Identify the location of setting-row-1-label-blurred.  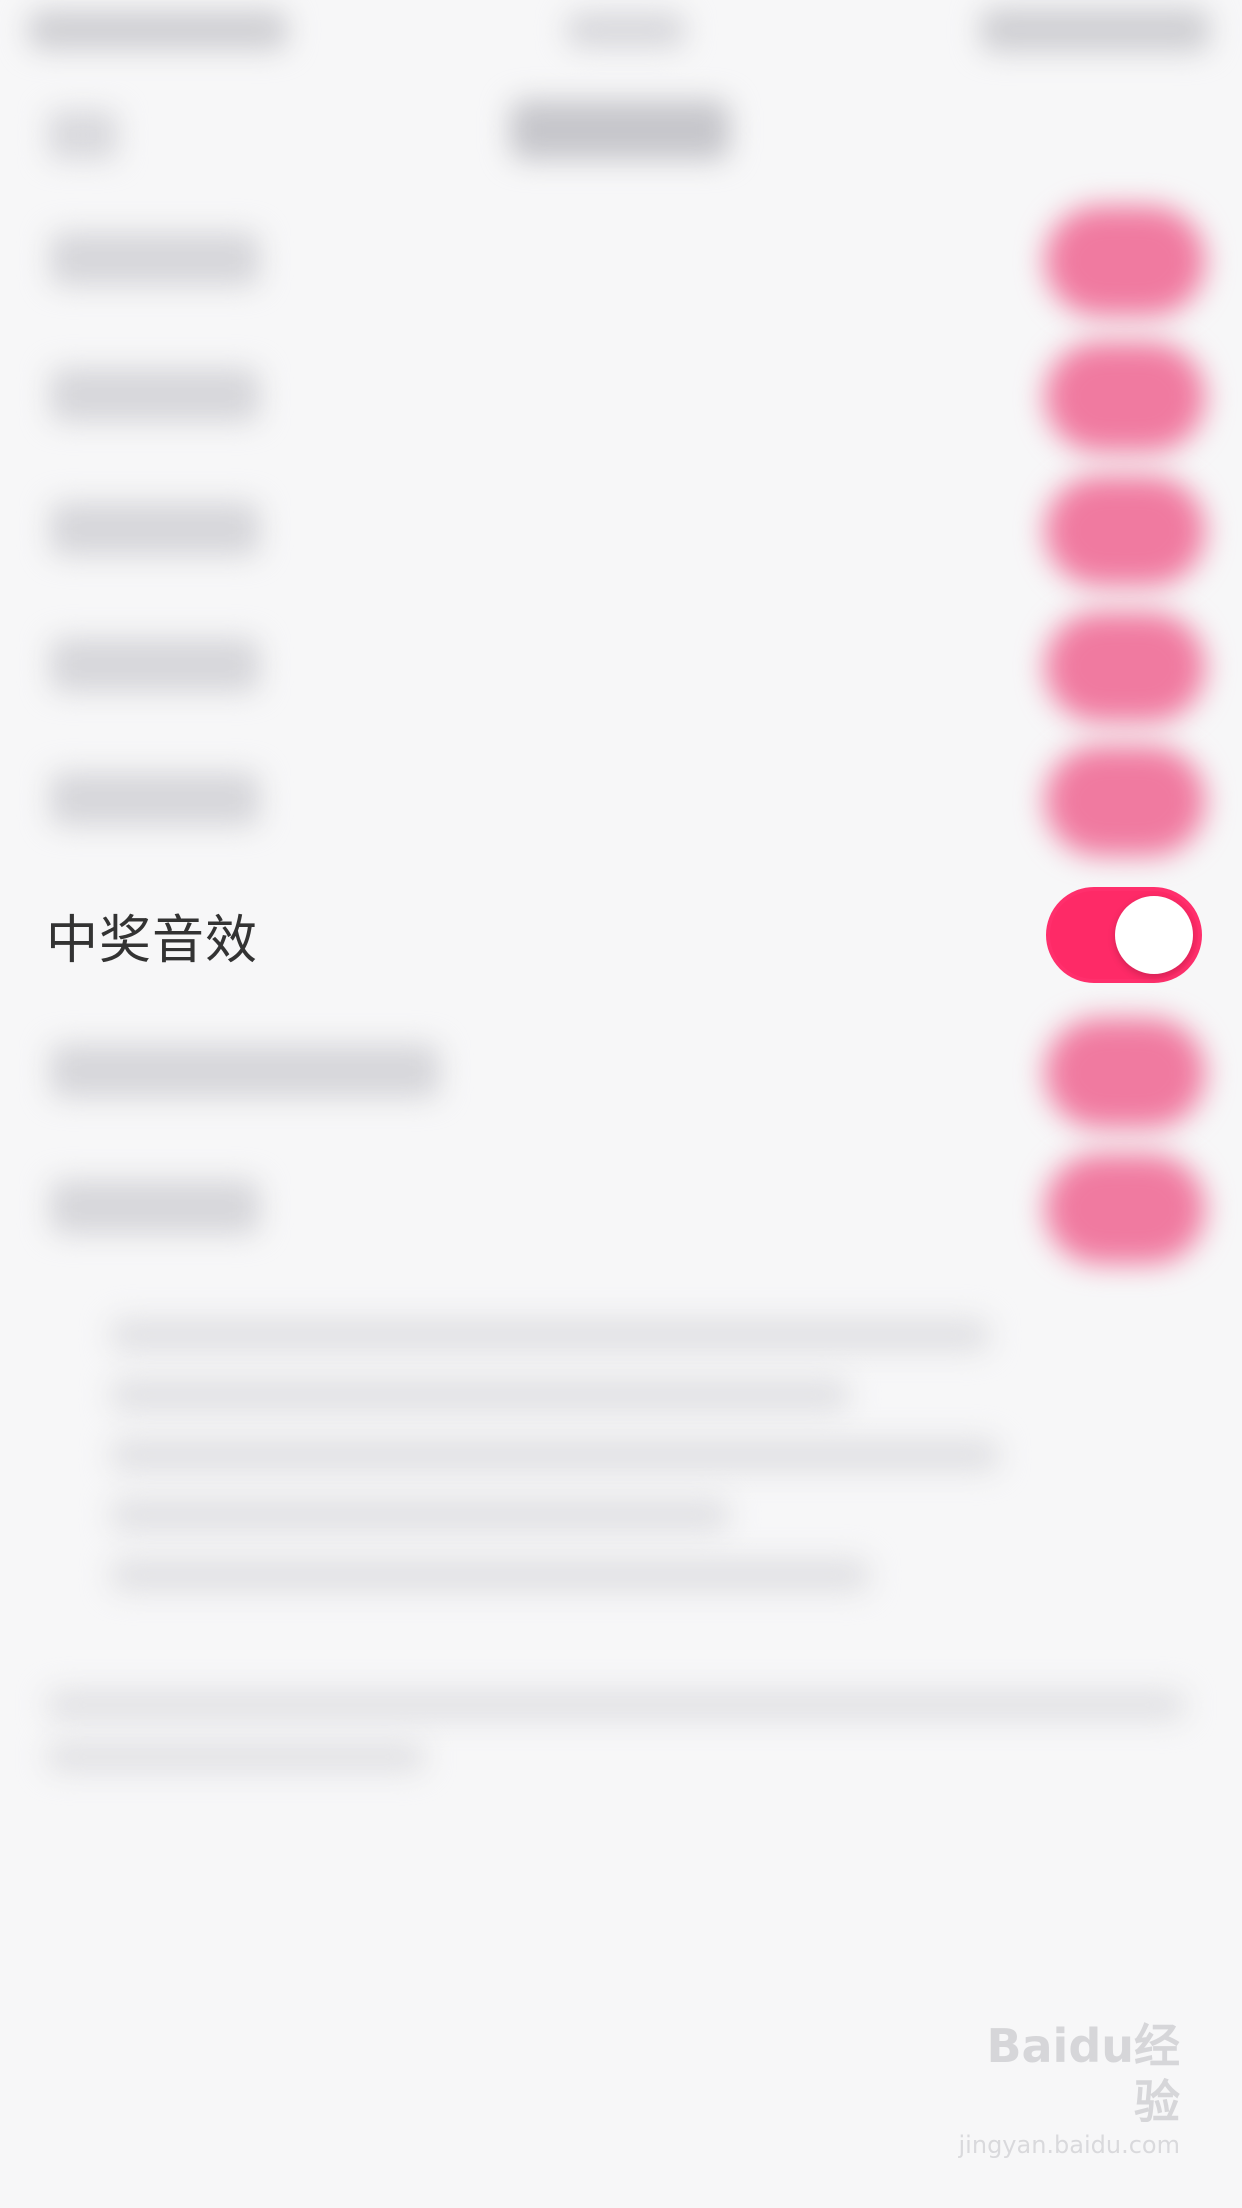
(155, 259).